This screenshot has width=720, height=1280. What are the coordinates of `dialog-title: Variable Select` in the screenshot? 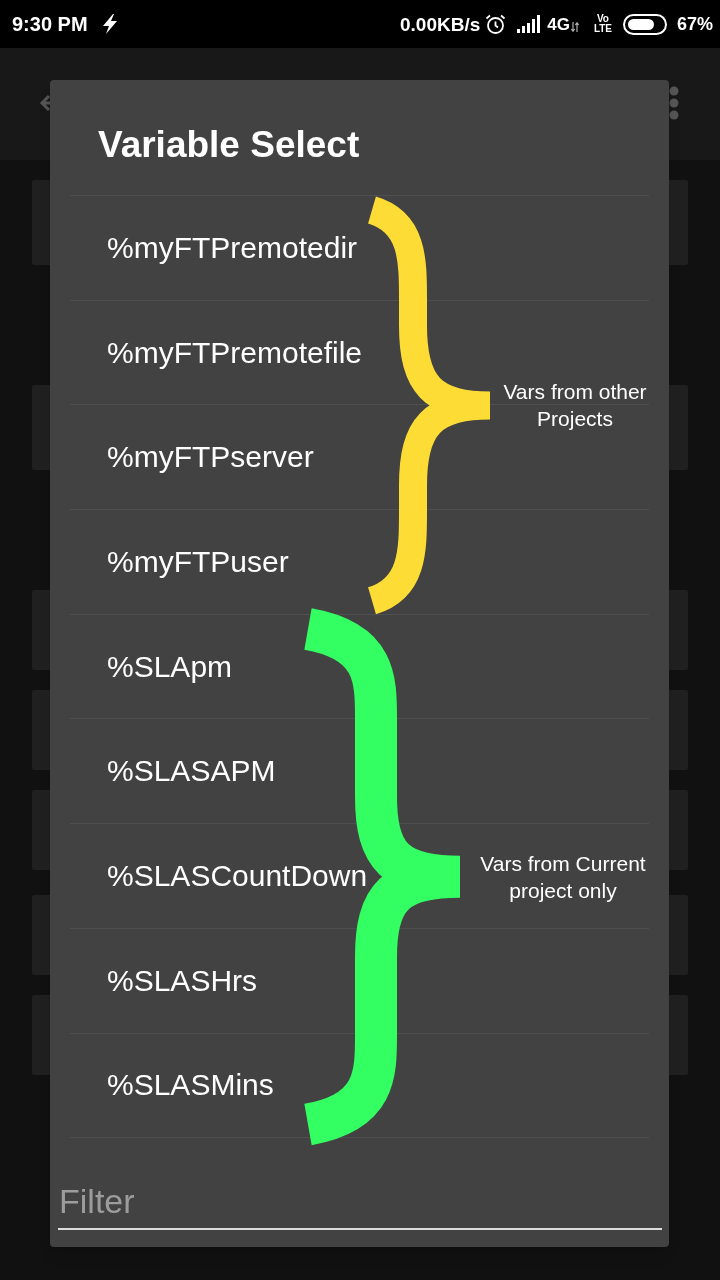 It's located at (229, 144).